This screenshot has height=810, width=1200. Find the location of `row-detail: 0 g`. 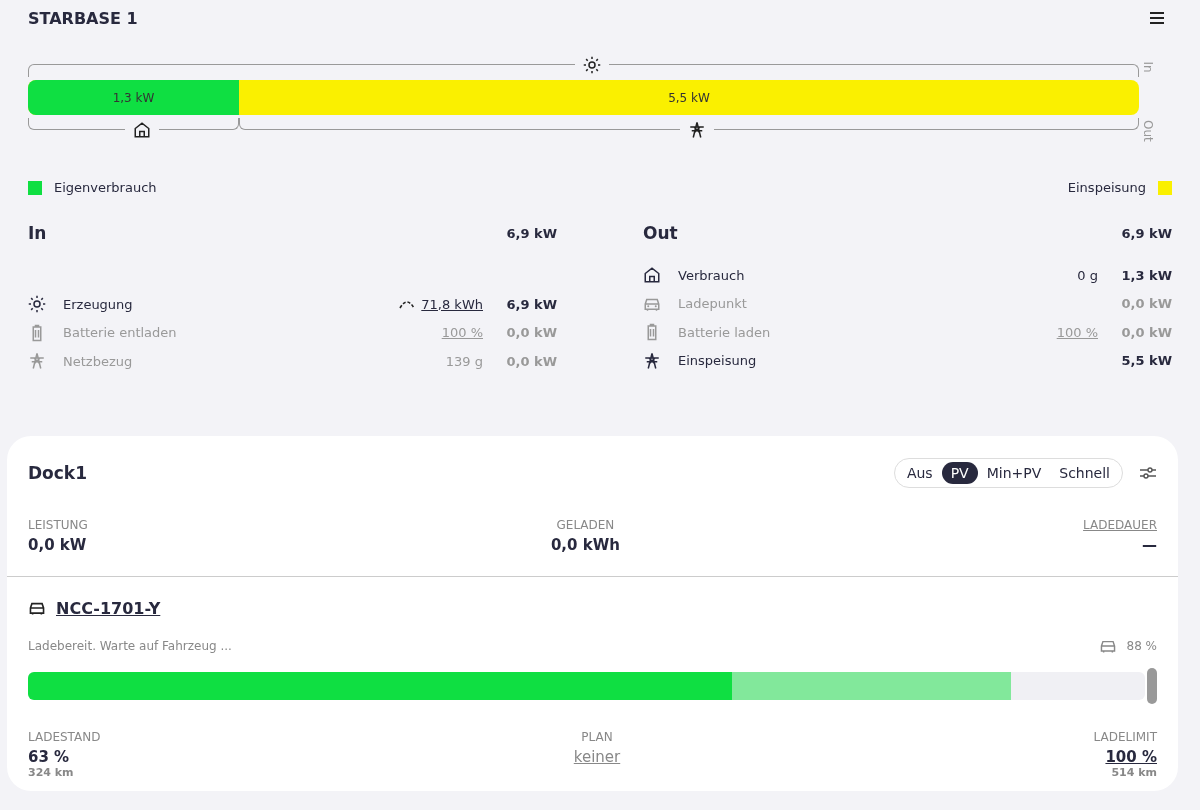

row-detail: 0 g is located at coordinates (1087, 275).